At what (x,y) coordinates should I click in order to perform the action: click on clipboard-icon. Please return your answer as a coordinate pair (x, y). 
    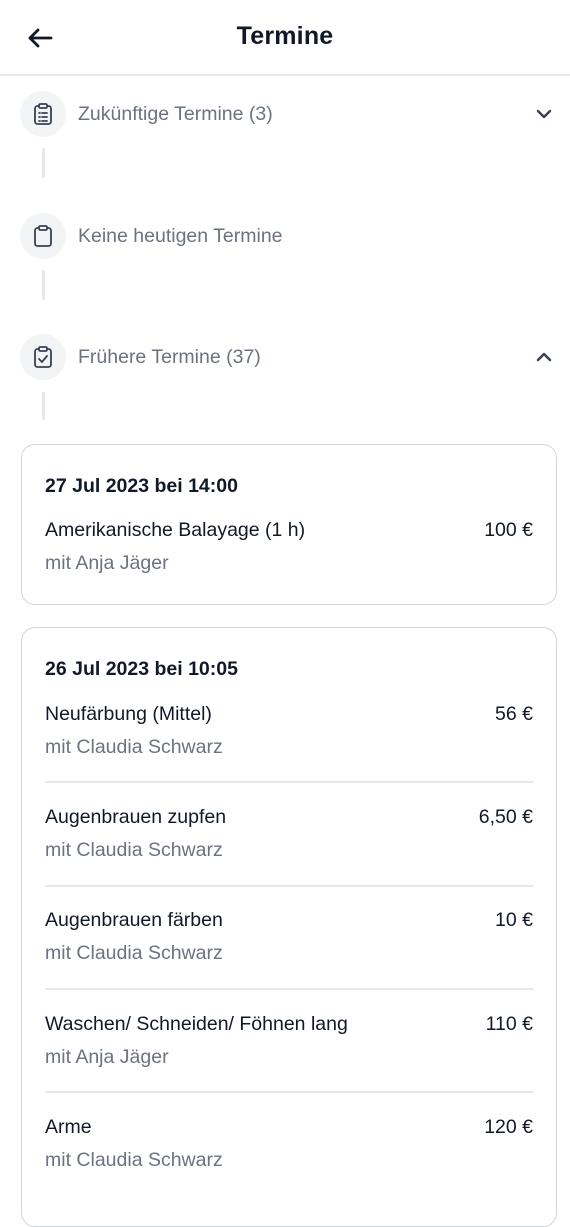
    Looking at the image, I should click on (43, 236).